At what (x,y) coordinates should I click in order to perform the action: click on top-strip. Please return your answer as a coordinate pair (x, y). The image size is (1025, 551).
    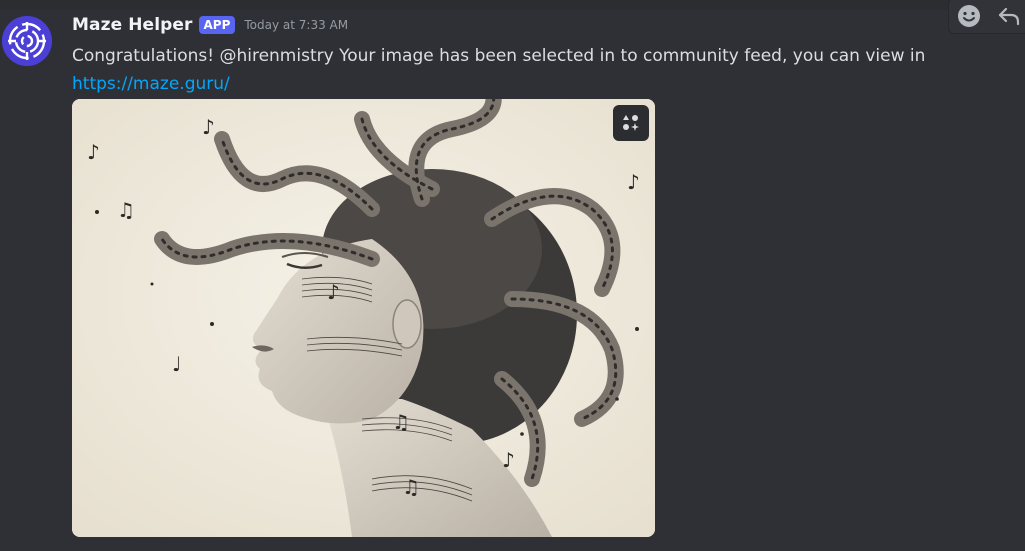
    Looking at the image, I should click on (512, 5).